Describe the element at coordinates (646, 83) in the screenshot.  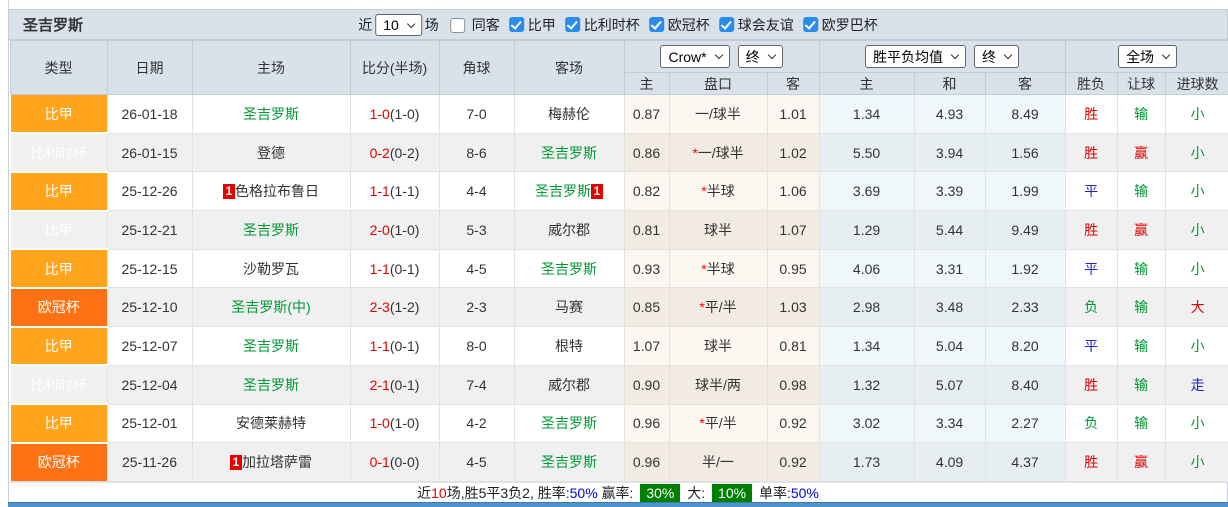
I see `sub-header-odds-home: 主` at that location.